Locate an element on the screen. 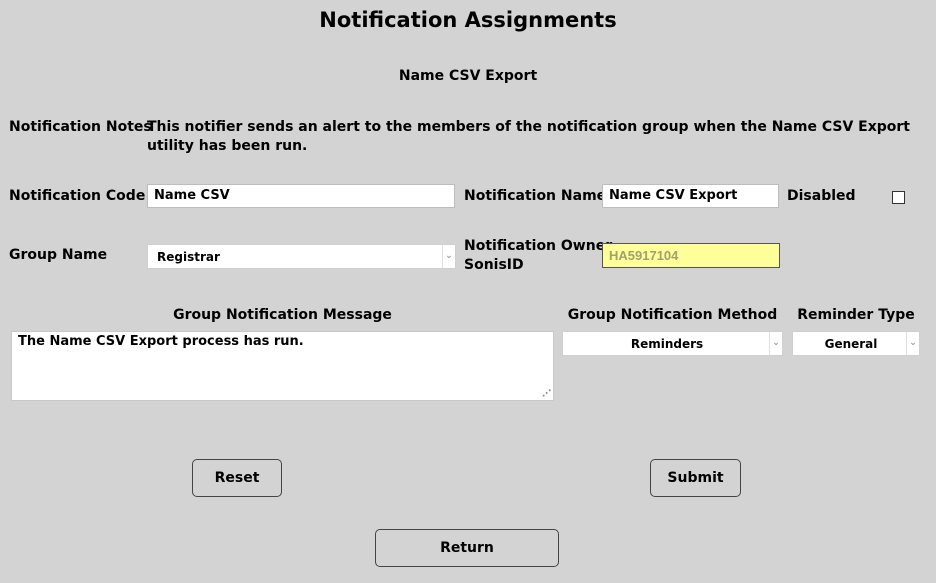  reminder-type-value: General is located at coordinates (851, 344).